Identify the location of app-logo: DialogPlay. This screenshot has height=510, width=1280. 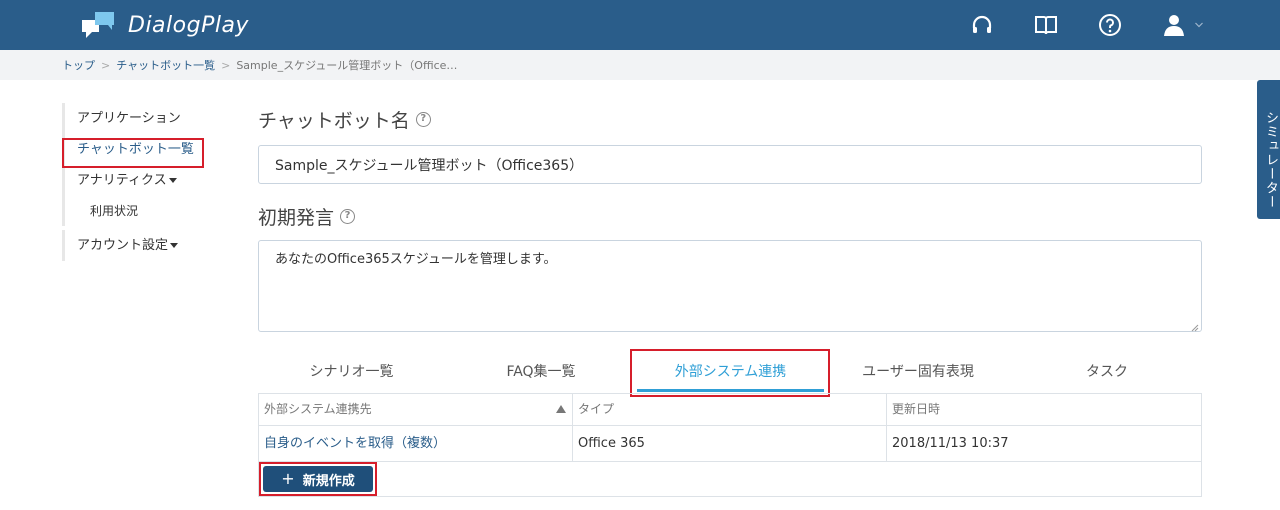
(164, 25).